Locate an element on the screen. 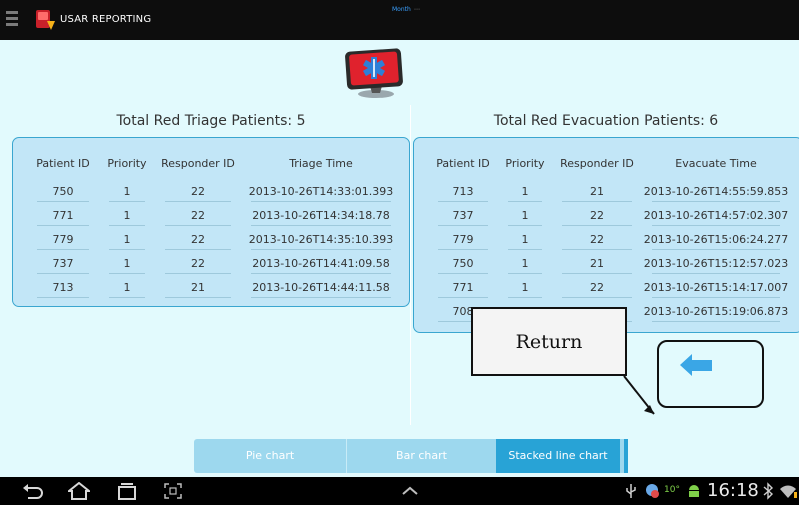 The height and width of the screenshot is (505, 799). tab-stacked-line-chart: Stacked line chart is located at coordinates (558, 456).